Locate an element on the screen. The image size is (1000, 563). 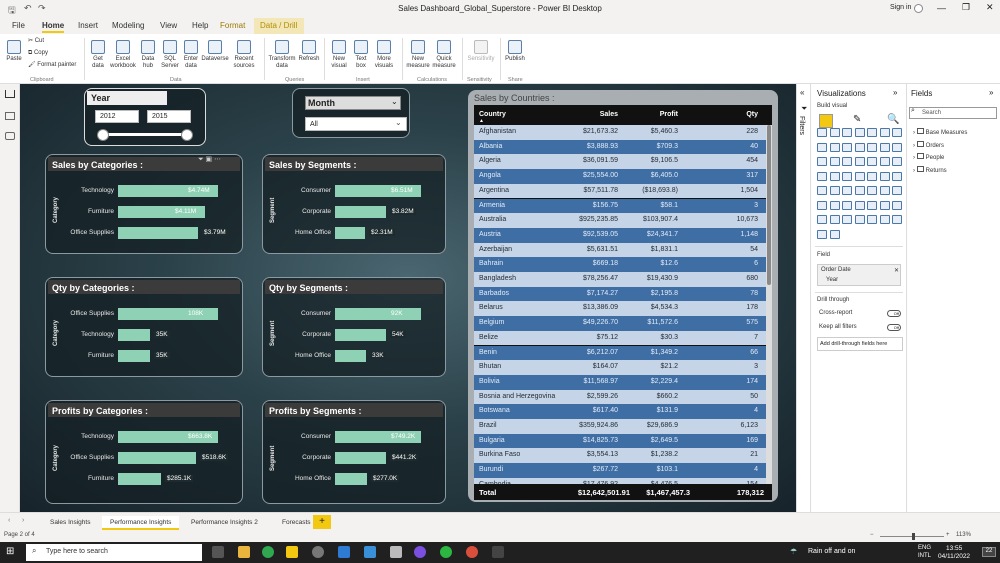
build-visual-icon is located at coordinates (826, 121).